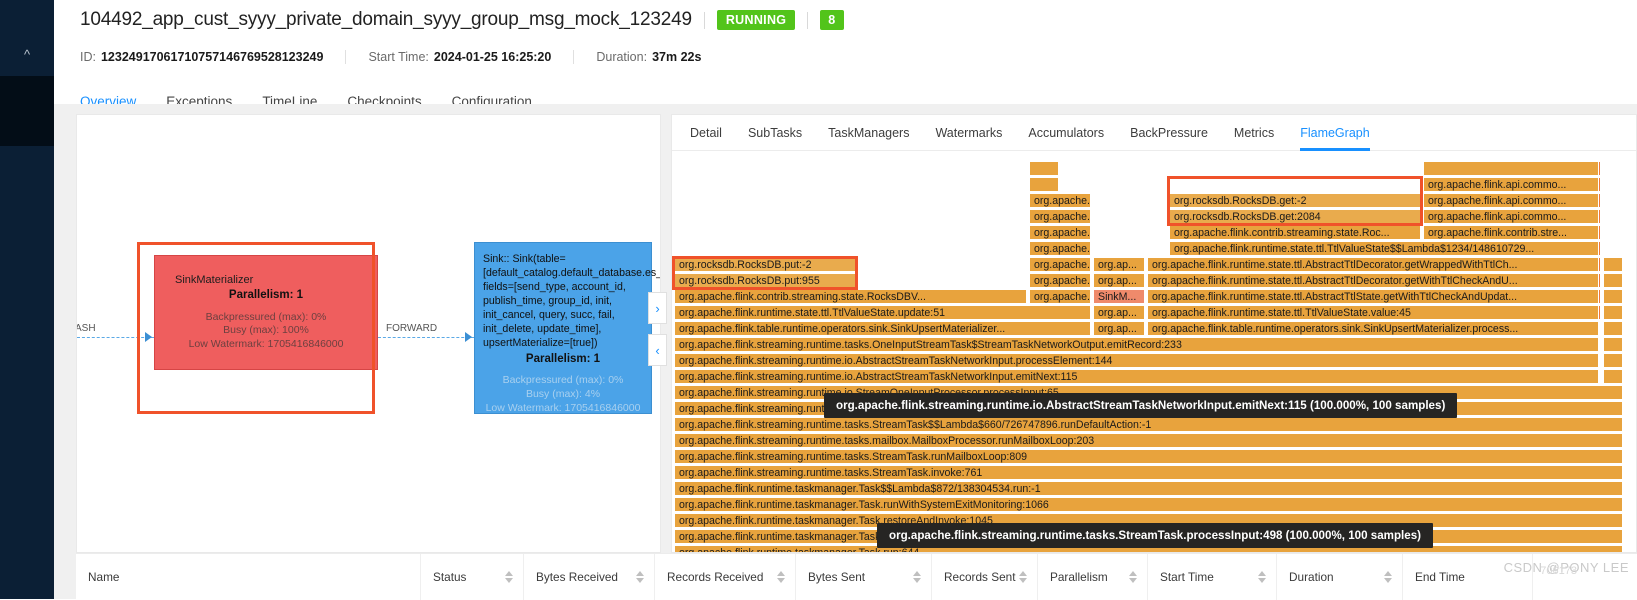 The height and width of the screenshot is (600, 1637). What do you see at coordinates (492, 57) in the screenshot?
I see `start-time-value: 2024-01-25 16:25:20` at bounding box center [492, 57].